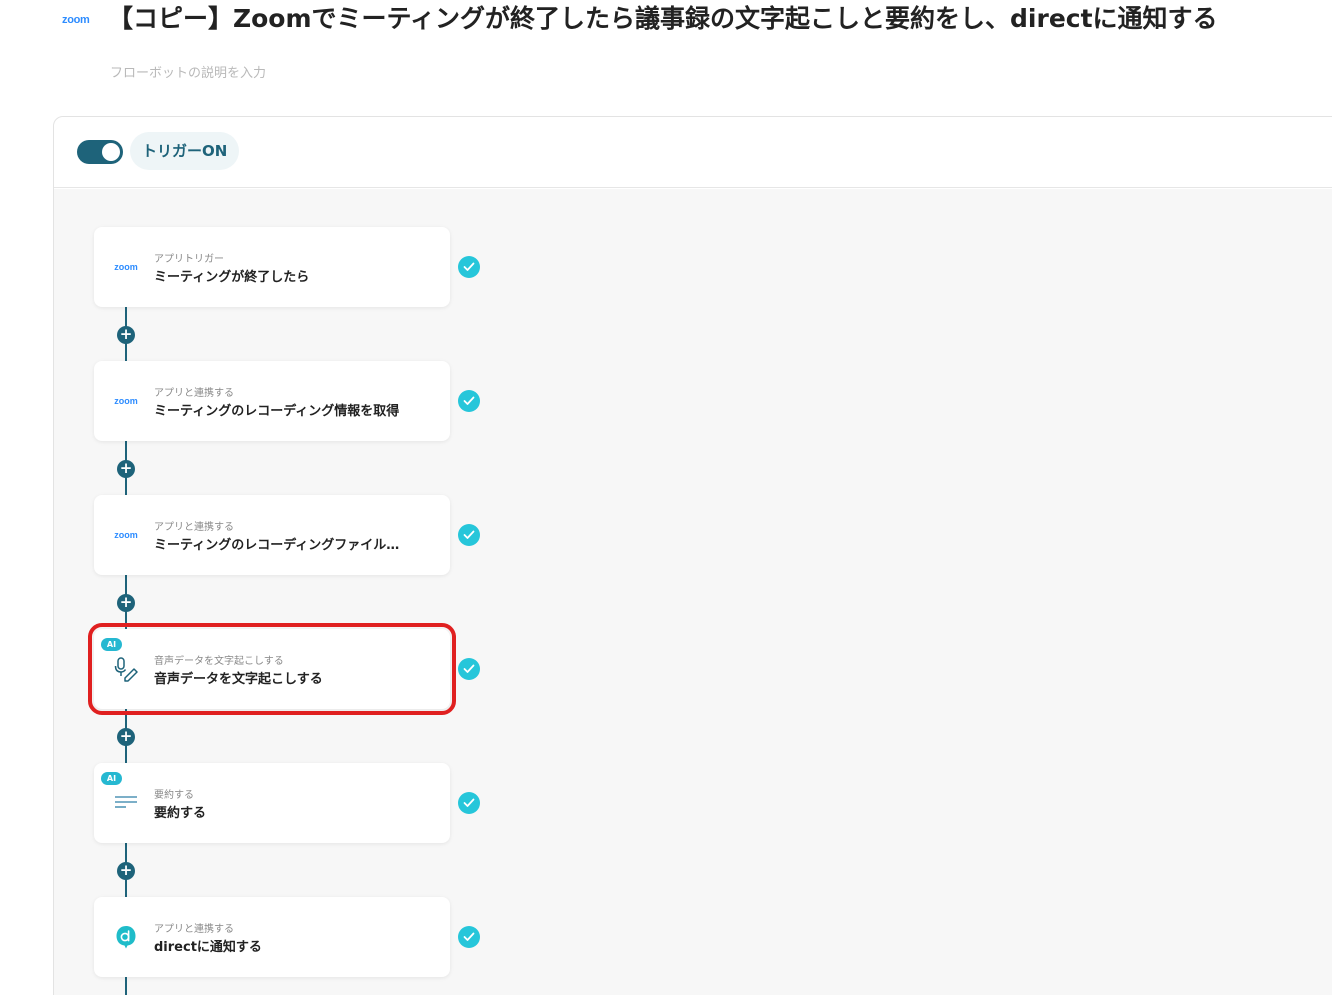 This screenshot has width=1332, height=995. I want to click on step-card-notify-direct: アプリと連携する directに通知する, so click(272, 937).